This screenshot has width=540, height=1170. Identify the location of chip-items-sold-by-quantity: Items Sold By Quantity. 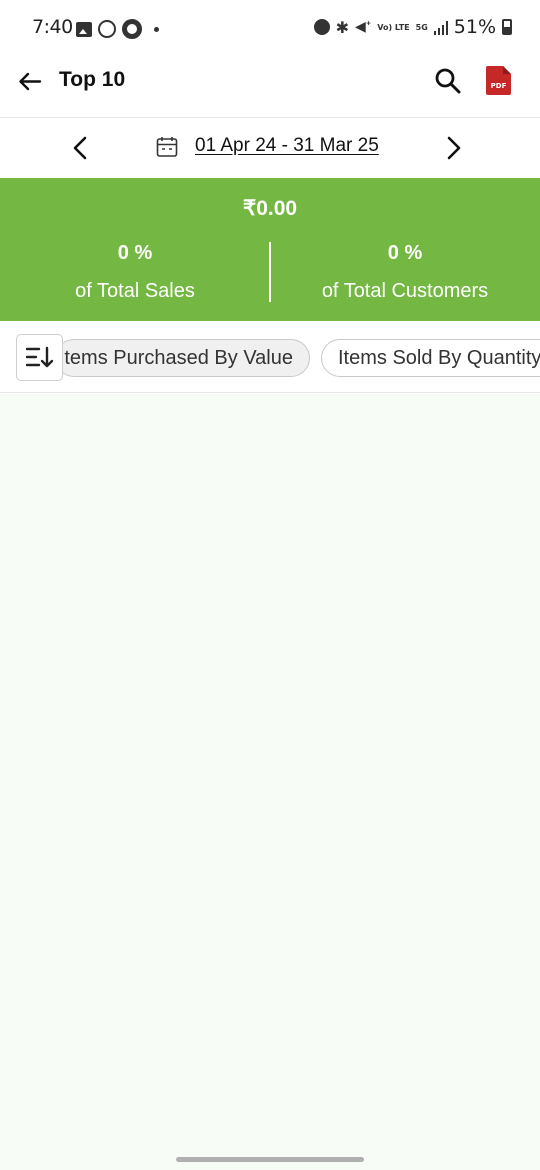
(430, 358).